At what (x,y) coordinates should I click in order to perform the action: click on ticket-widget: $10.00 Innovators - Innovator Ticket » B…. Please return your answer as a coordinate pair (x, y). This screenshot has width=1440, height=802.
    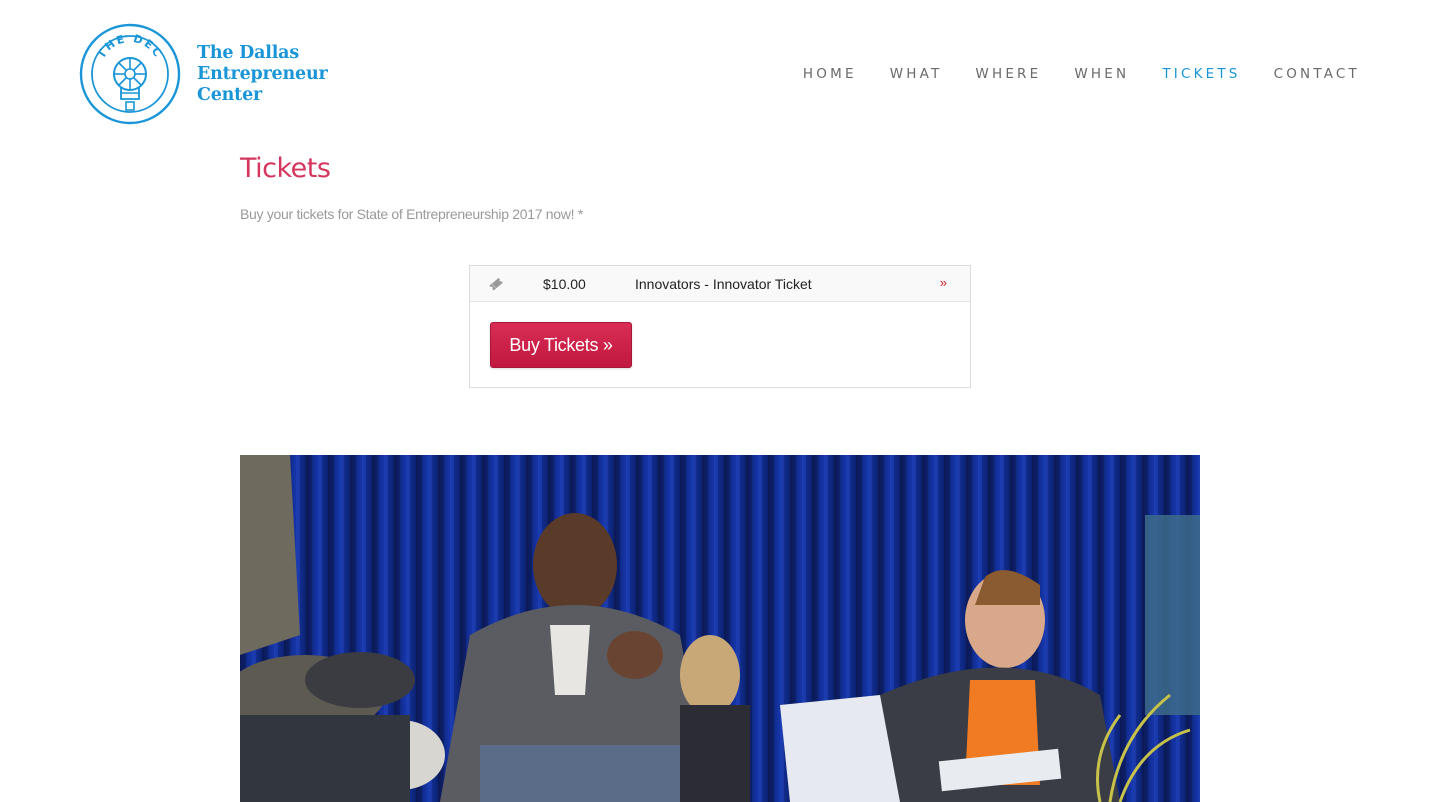
    Looking at the image, I should click on (720, 326).